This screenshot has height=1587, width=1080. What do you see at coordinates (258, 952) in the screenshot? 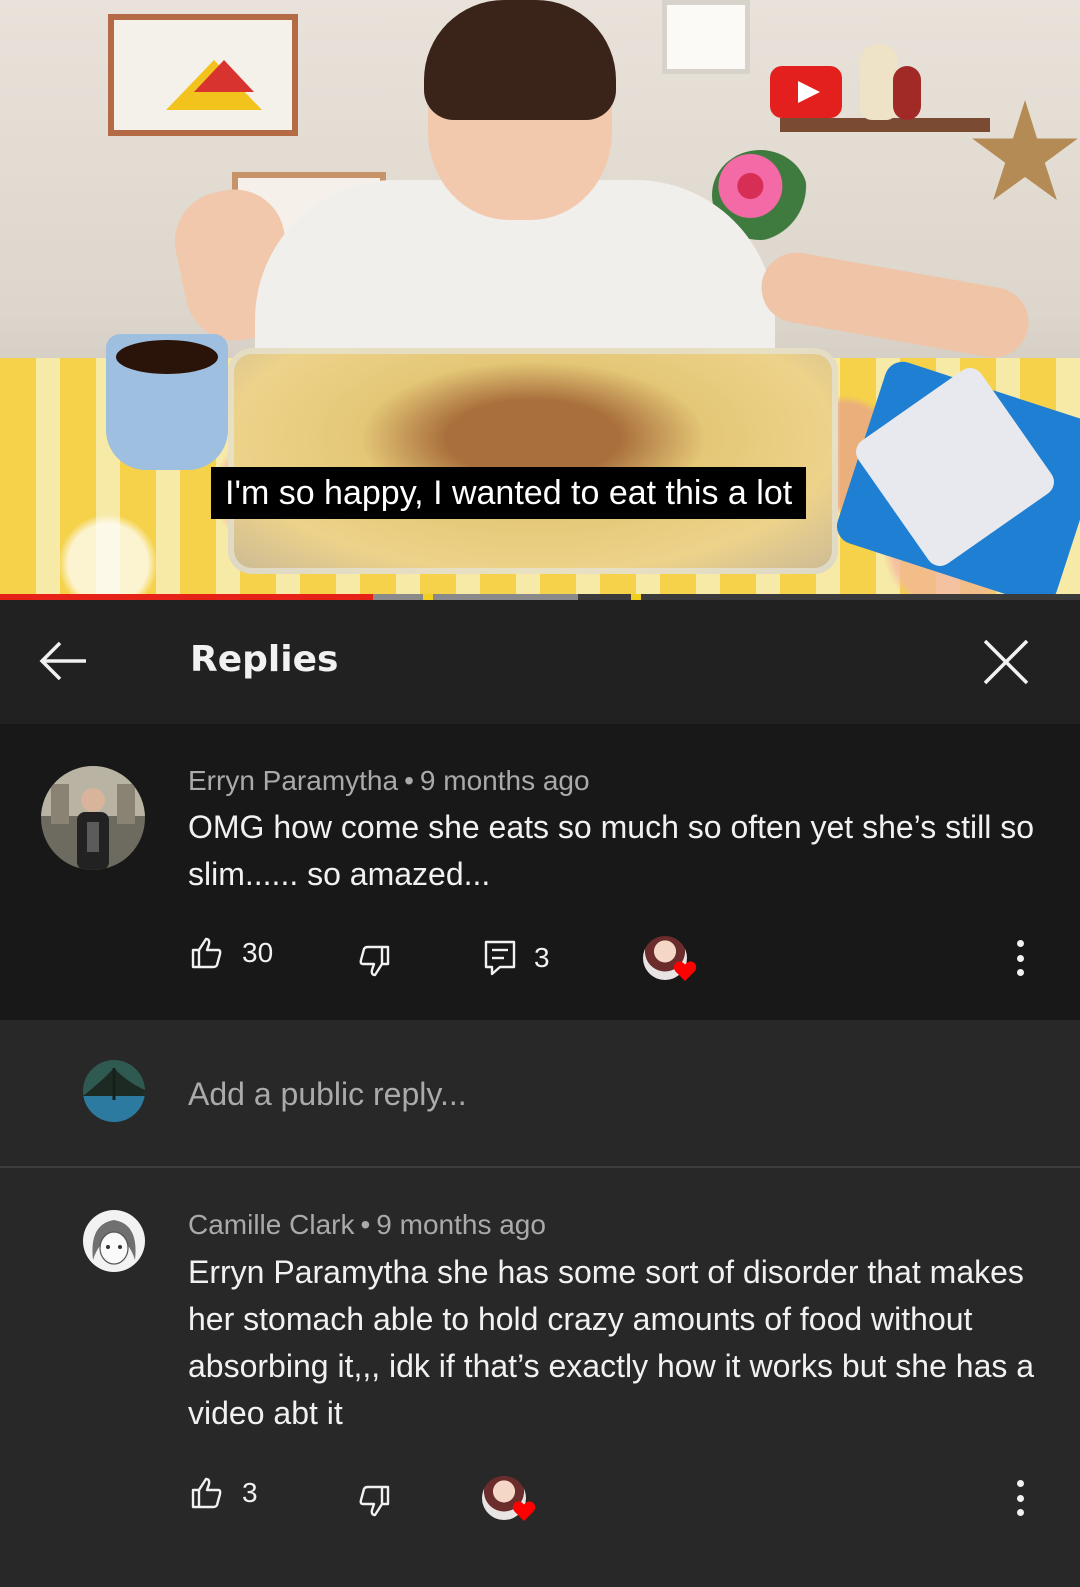
I see `like-count: 30` at bounding box center [258, 952].